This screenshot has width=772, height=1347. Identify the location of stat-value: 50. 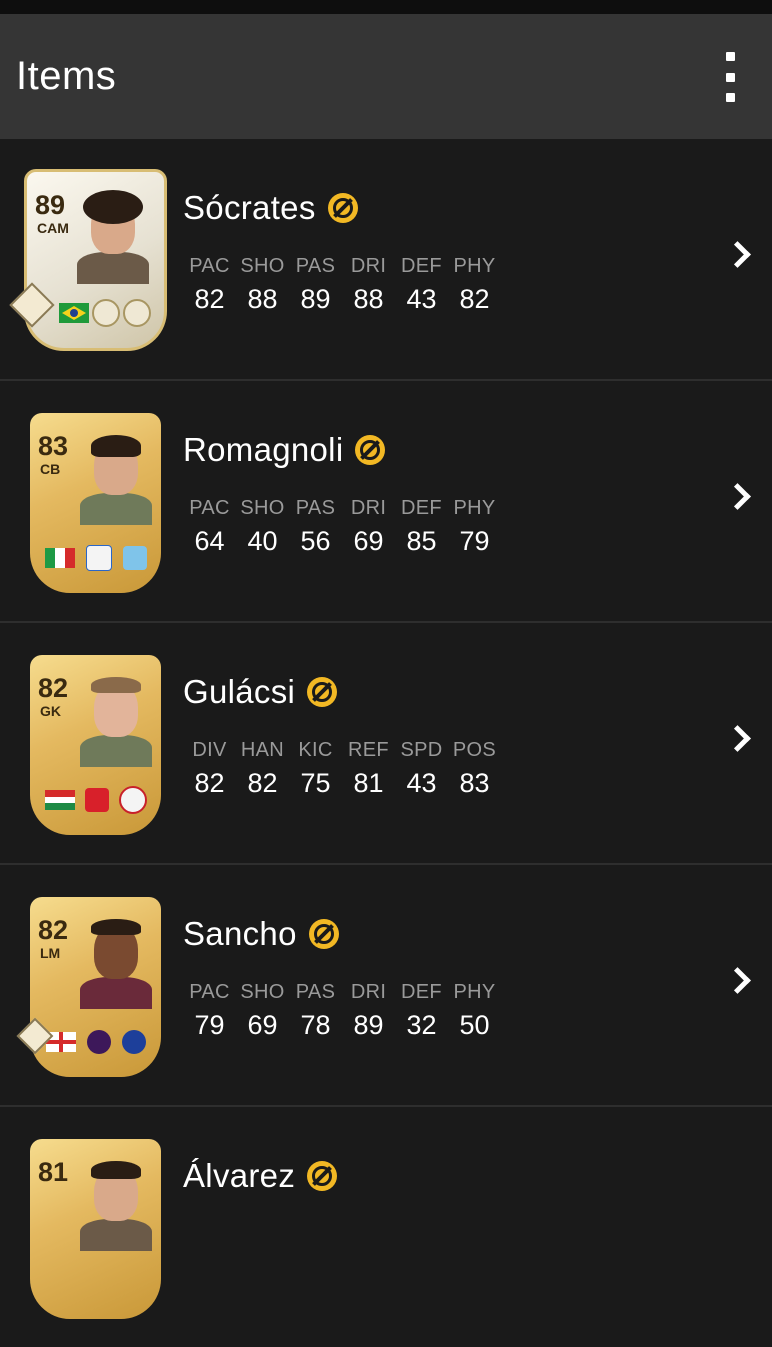
(474, 1025).